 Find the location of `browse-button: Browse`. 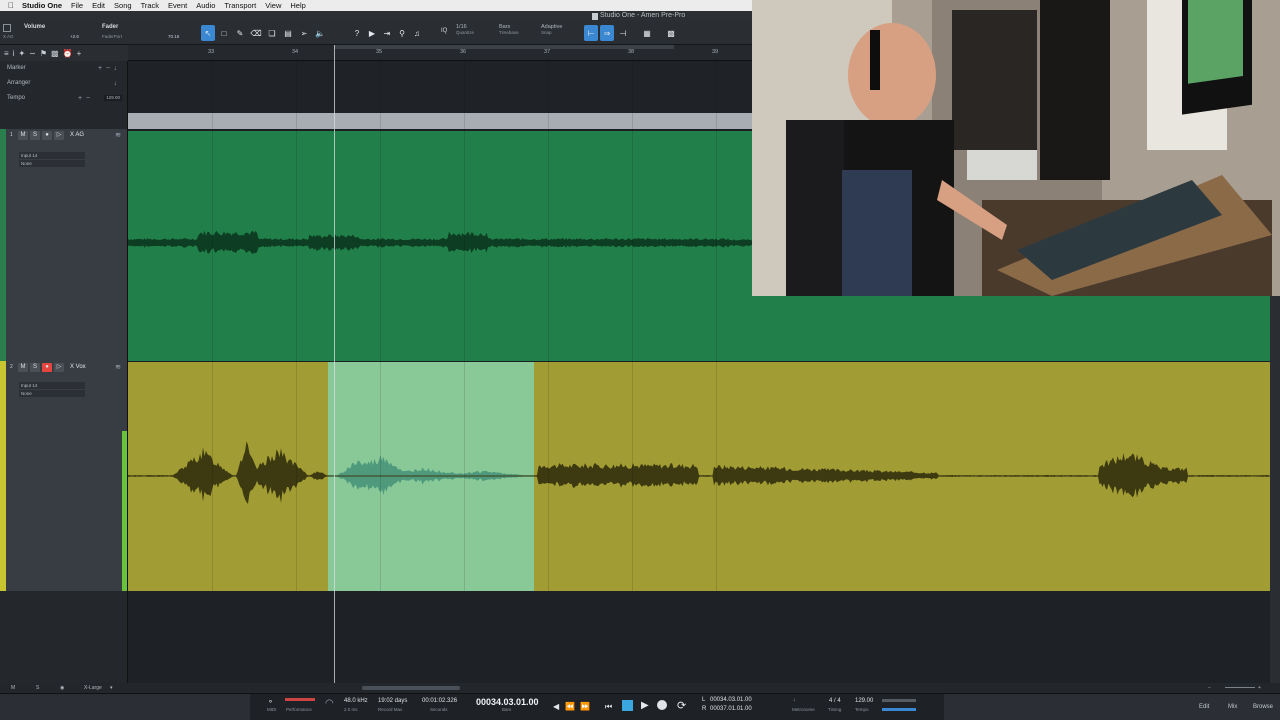

browse-button: Browse is located at coordinates (1263, 707).